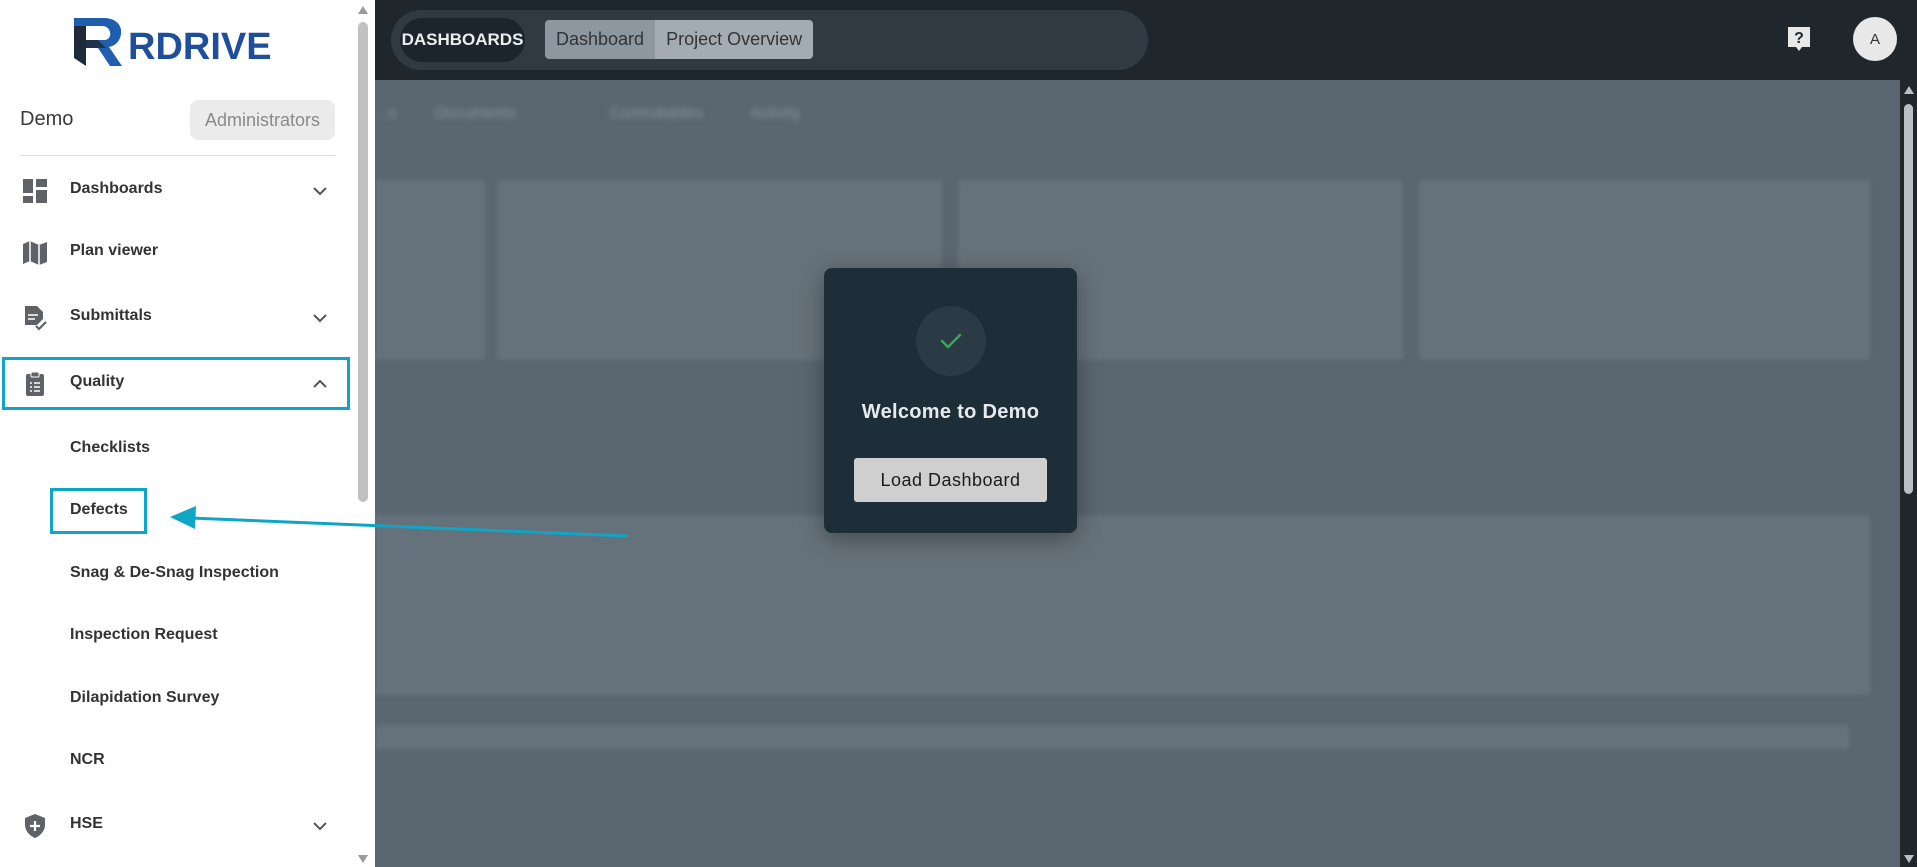 The height and width of the screenshot is (867, 1917). Describe the element at coordinates (176, 383) in the screenshot. I see `quality-highlight-box` at that location.